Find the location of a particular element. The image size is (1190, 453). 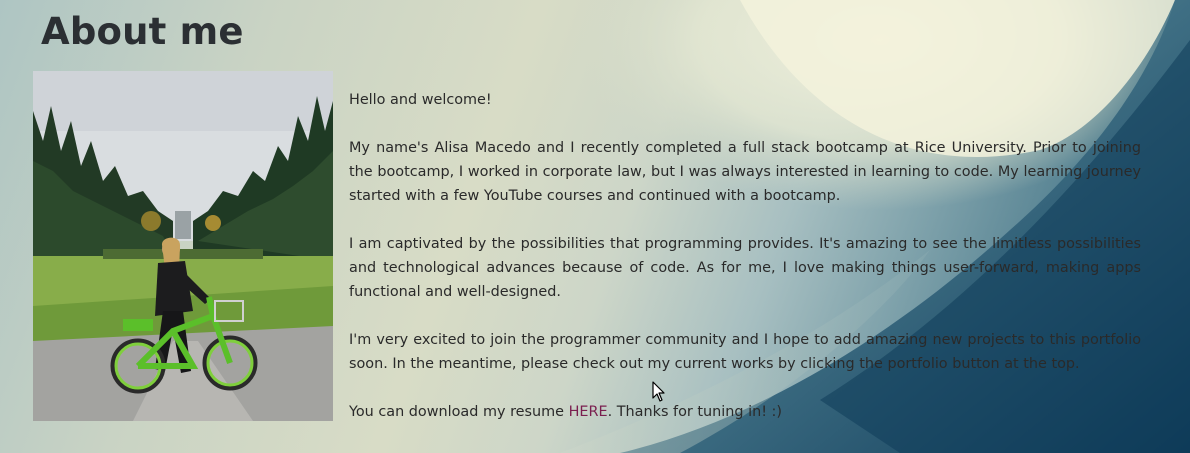

resume-prefix: You can download my resume is located at coordinates (459, 412).